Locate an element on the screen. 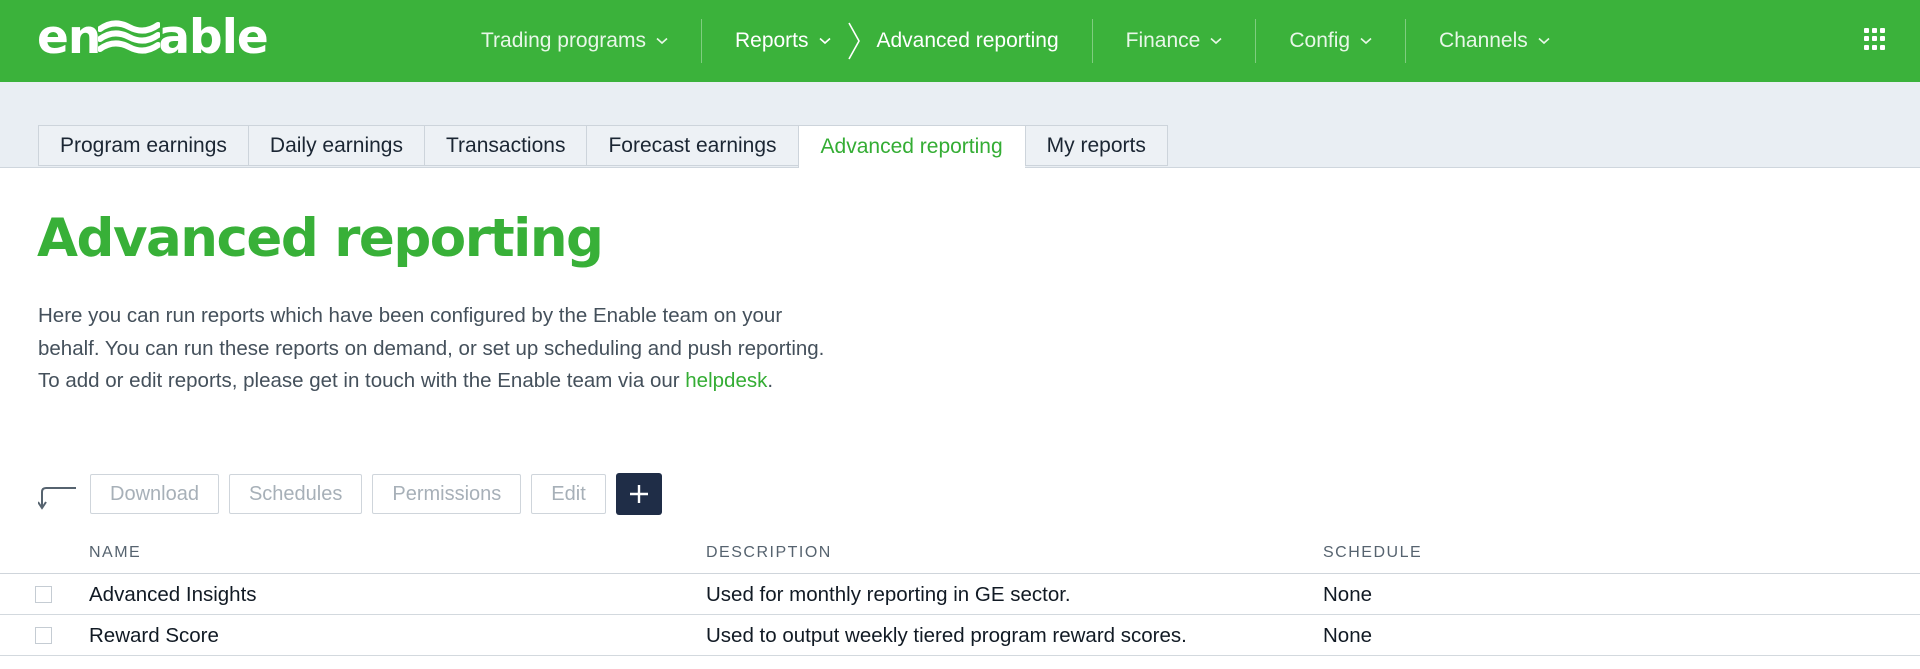 This screenshot has height=669, width=1920. nav-advanced-reporting: Advanced reporting is located at coordinates (981, 41).